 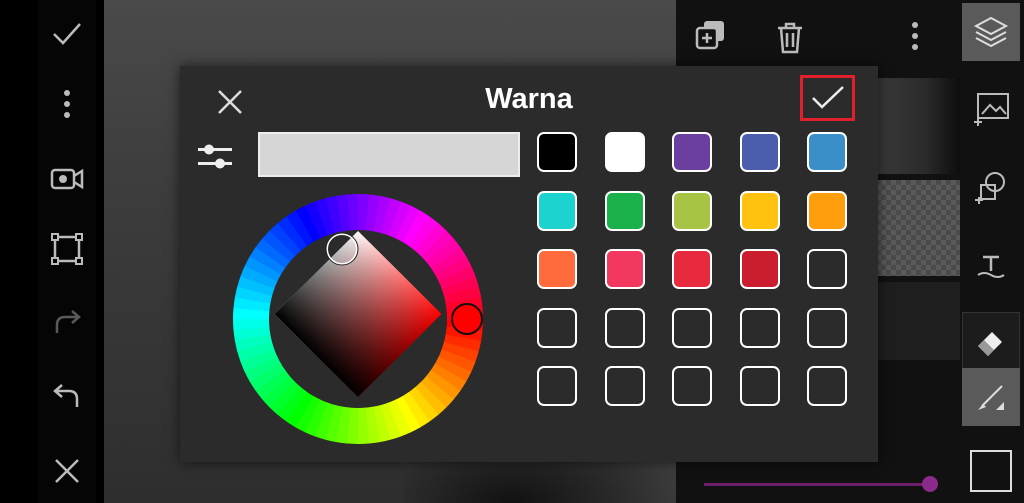 I want to click on eraser-button, so click(x=991, y=341).